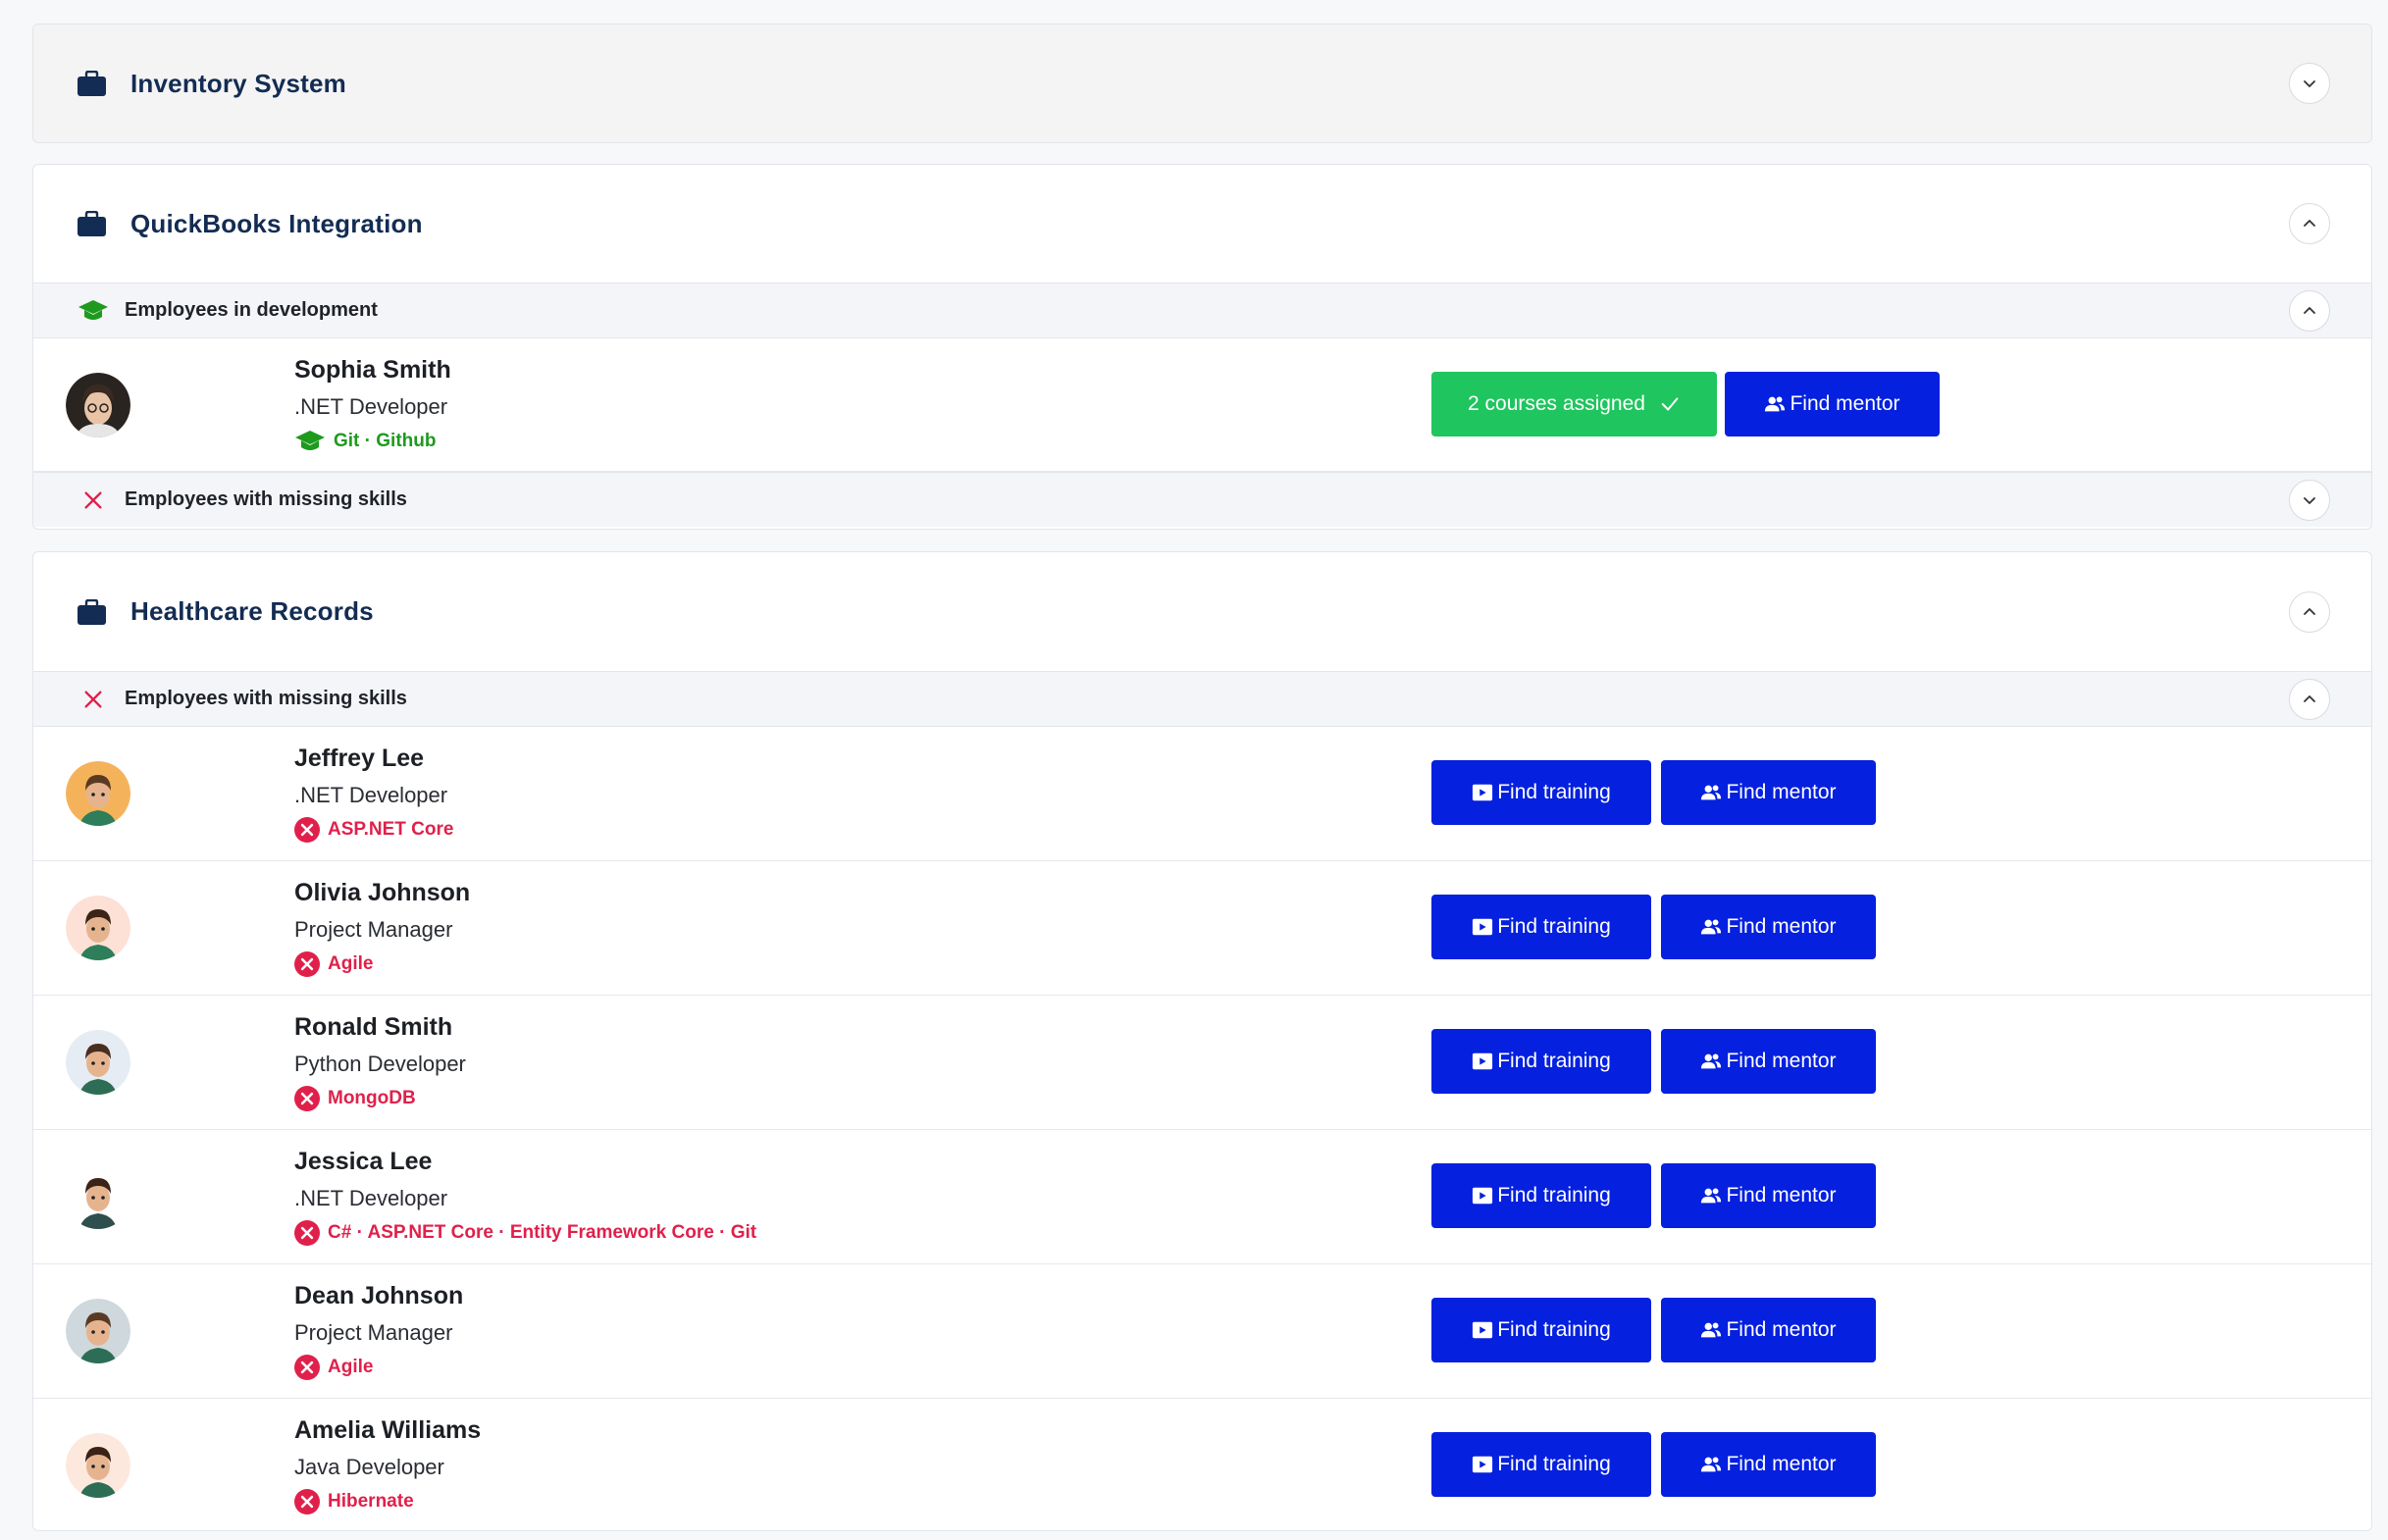  Describe the element at coordinates (1202, 223) in the screenshot. I see `project-header-quickbooks: QuickBooks Integration` at that location.